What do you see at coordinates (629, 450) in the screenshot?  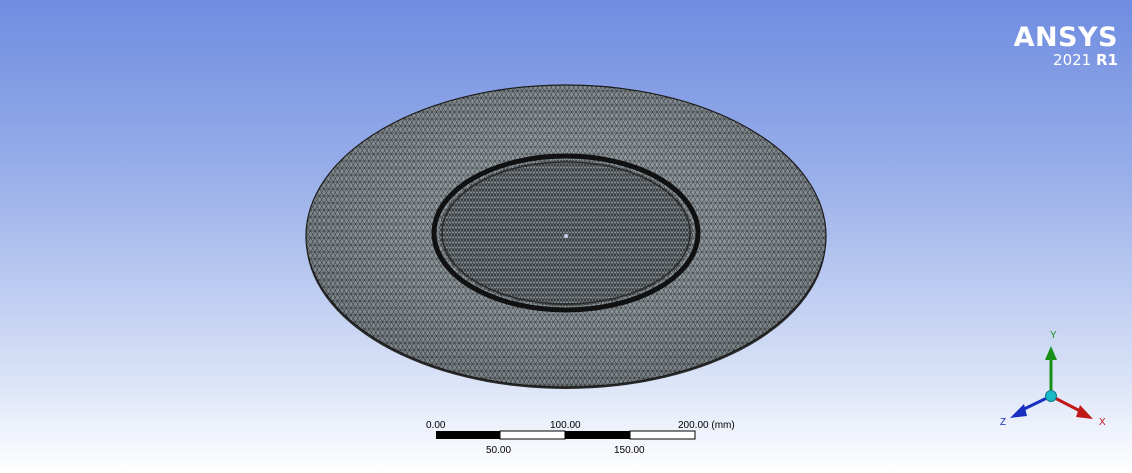 I see `scale-label-150: 150.00` at bounding box center [629, 450].